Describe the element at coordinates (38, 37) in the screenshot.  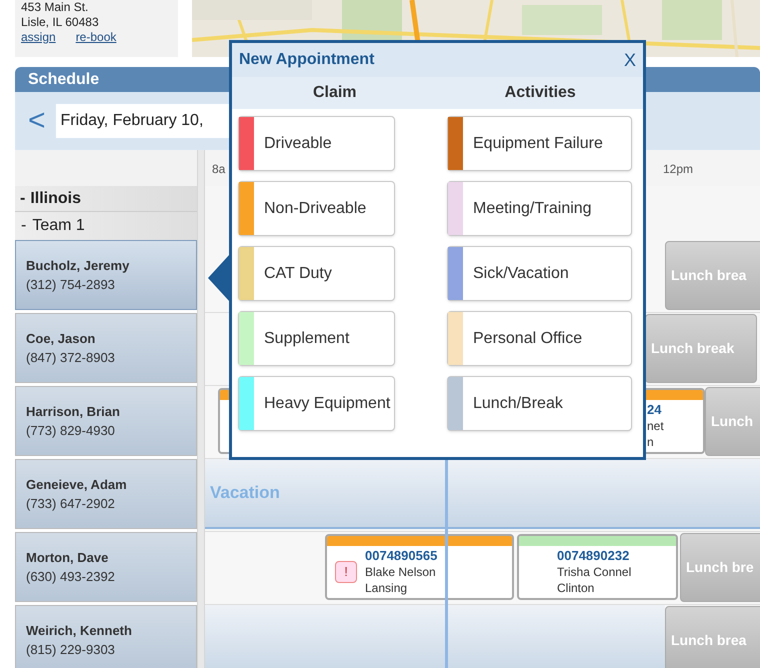
I see `address-link: assign` at that location.